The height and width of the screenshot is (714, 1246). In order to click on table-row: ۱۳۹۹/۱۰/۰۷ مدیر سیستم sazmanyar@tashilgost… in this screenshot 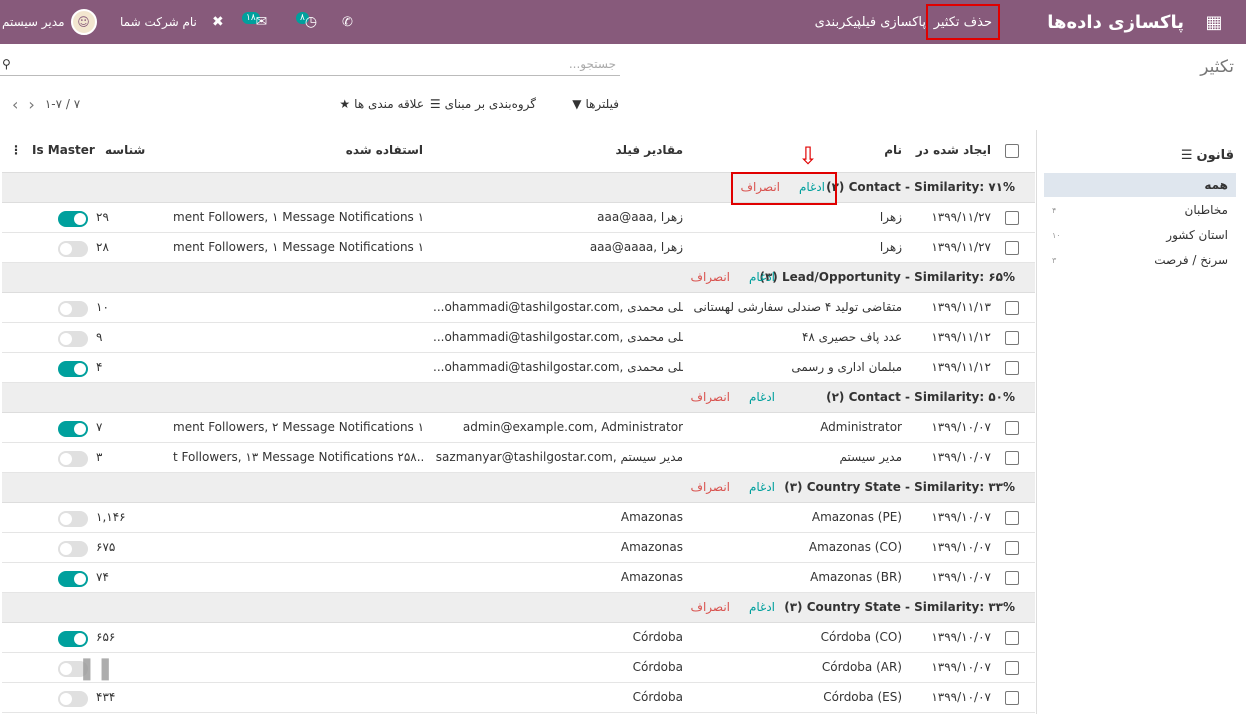, I will do `click(518, 458)`.